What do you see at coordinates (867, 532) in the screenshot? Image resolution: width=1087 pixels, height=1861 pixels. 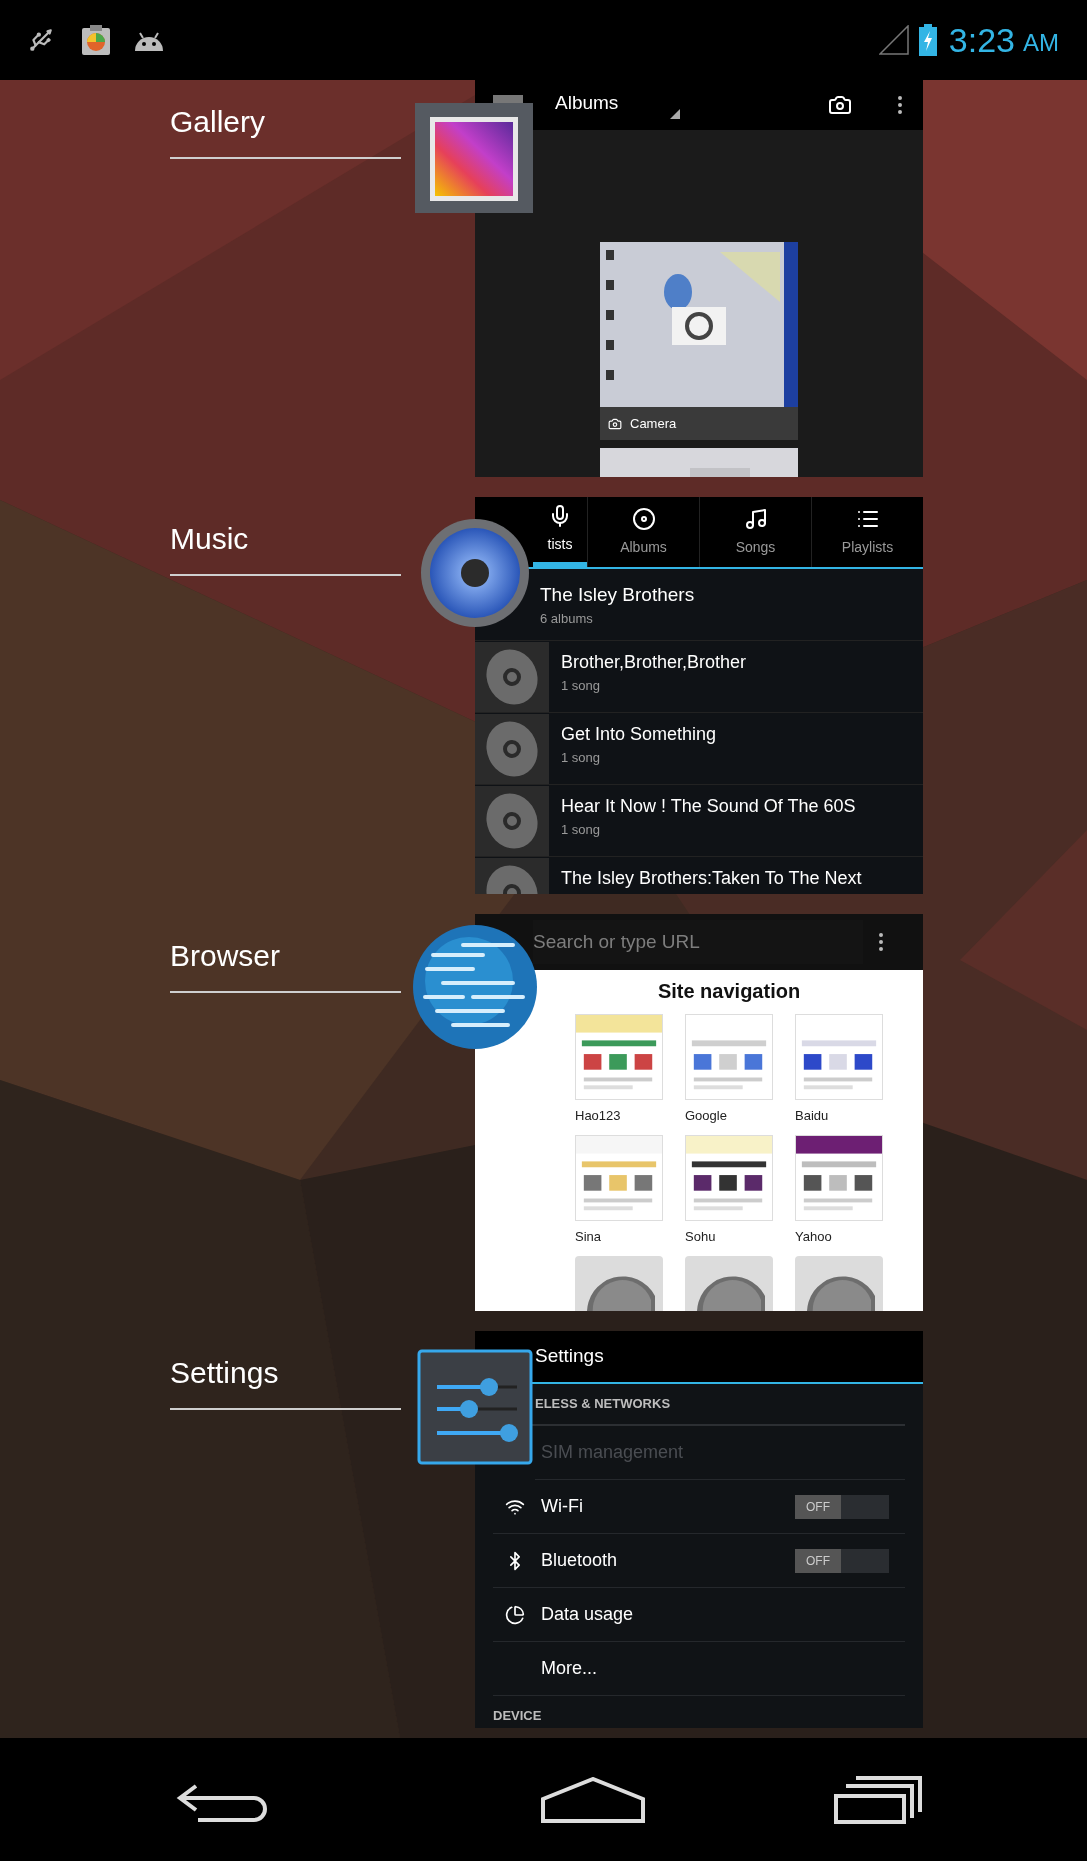 I see `tab: Playlists` at bounding box center [867, 532].